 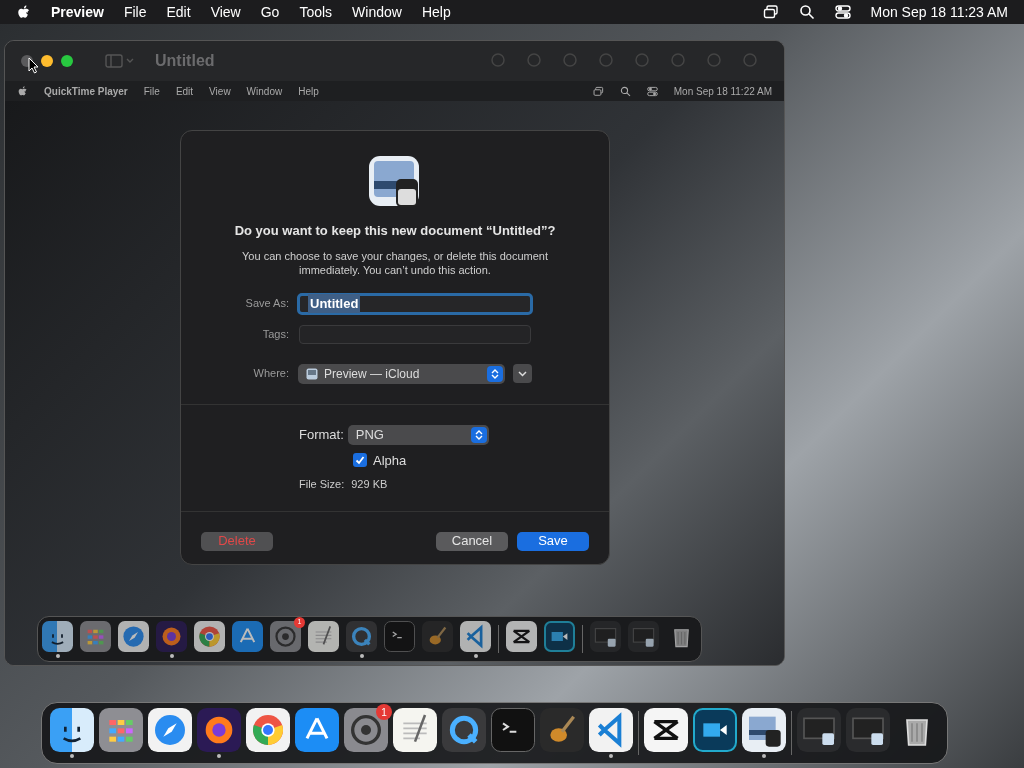 I want to click on zoom-button, so click(x=67, y=61).